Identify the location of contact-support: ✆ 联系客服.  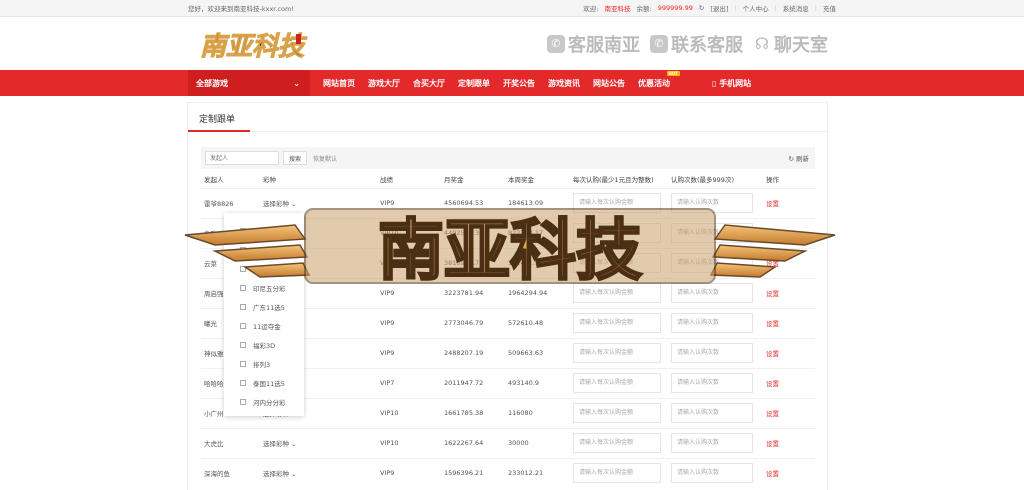
(696, 44).